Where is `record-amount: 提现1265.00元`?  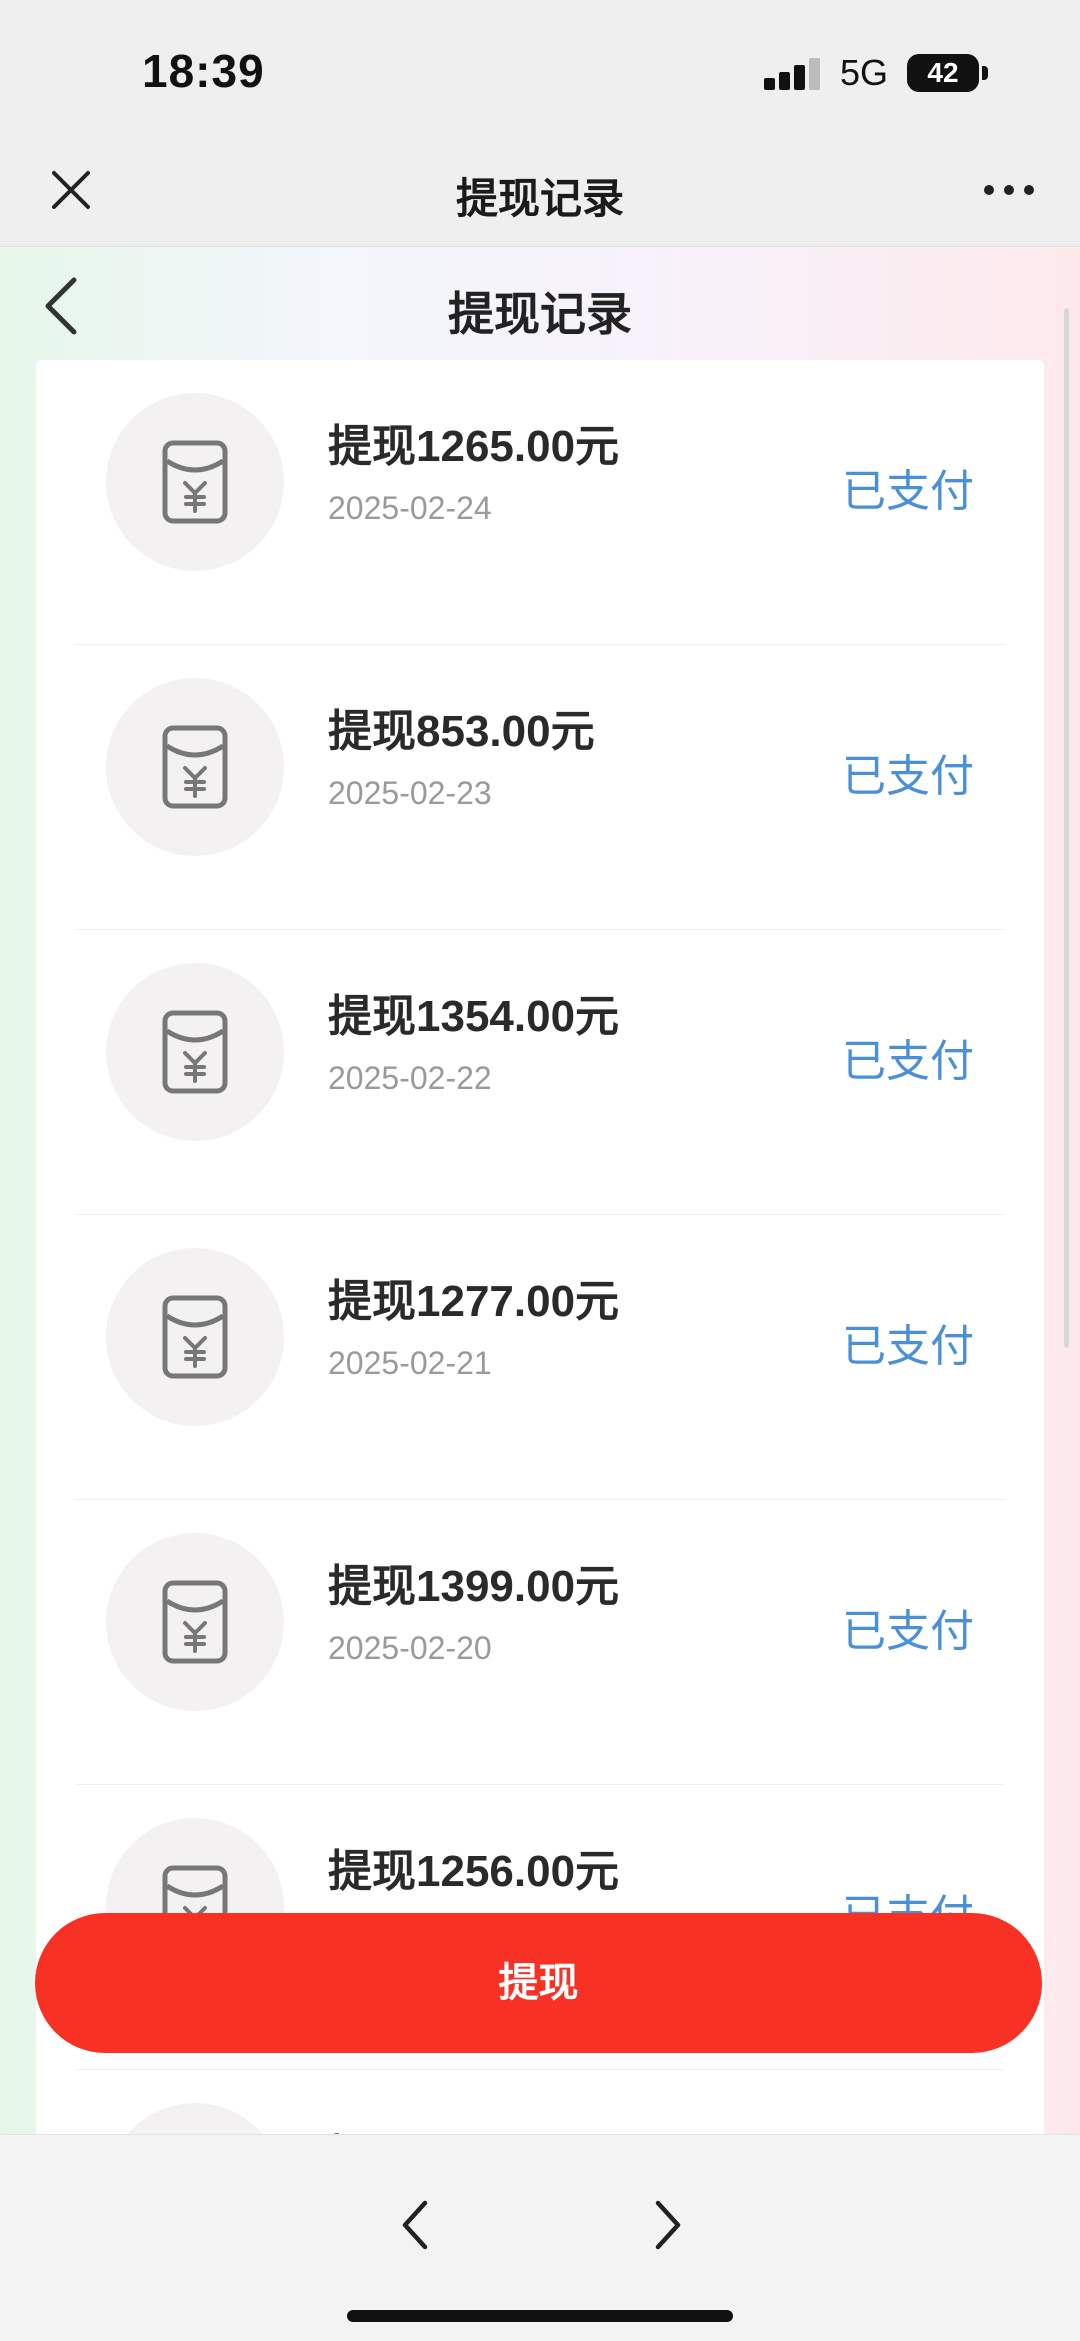 record-amount: 提现1265.00元 is located at coordinates (474, 446).